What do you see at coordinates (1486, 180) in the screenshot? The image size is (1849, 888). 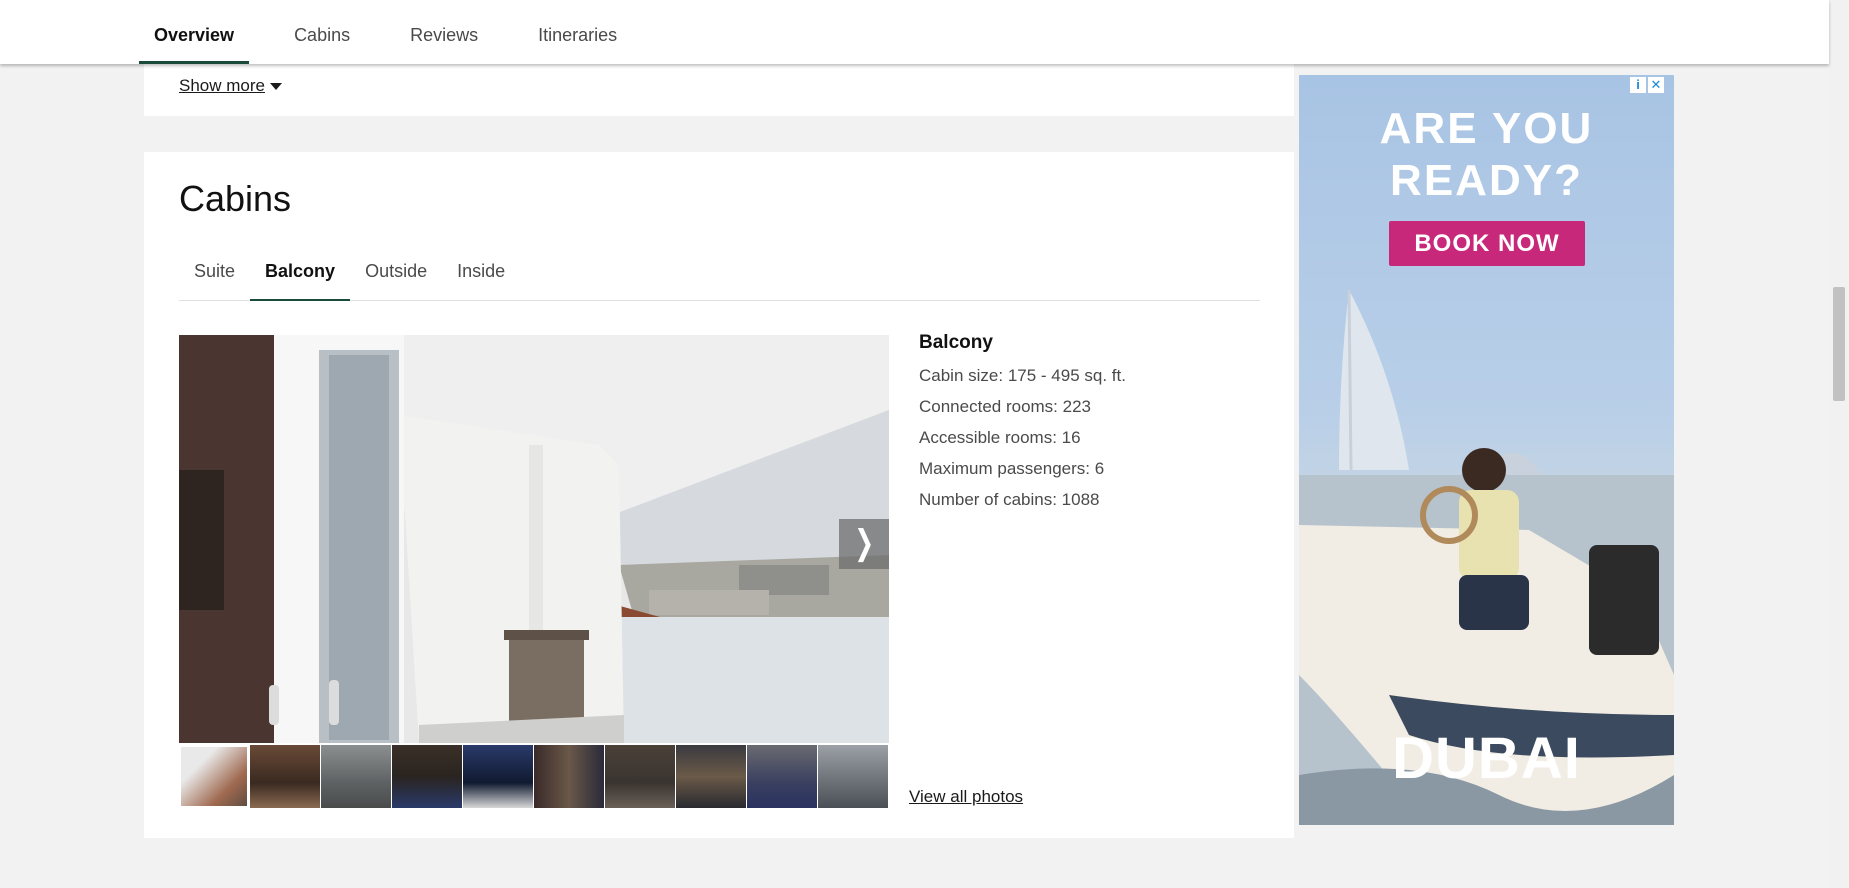 I see `ad-headline-line-2: READY?` at bounding box center [1486, 180].